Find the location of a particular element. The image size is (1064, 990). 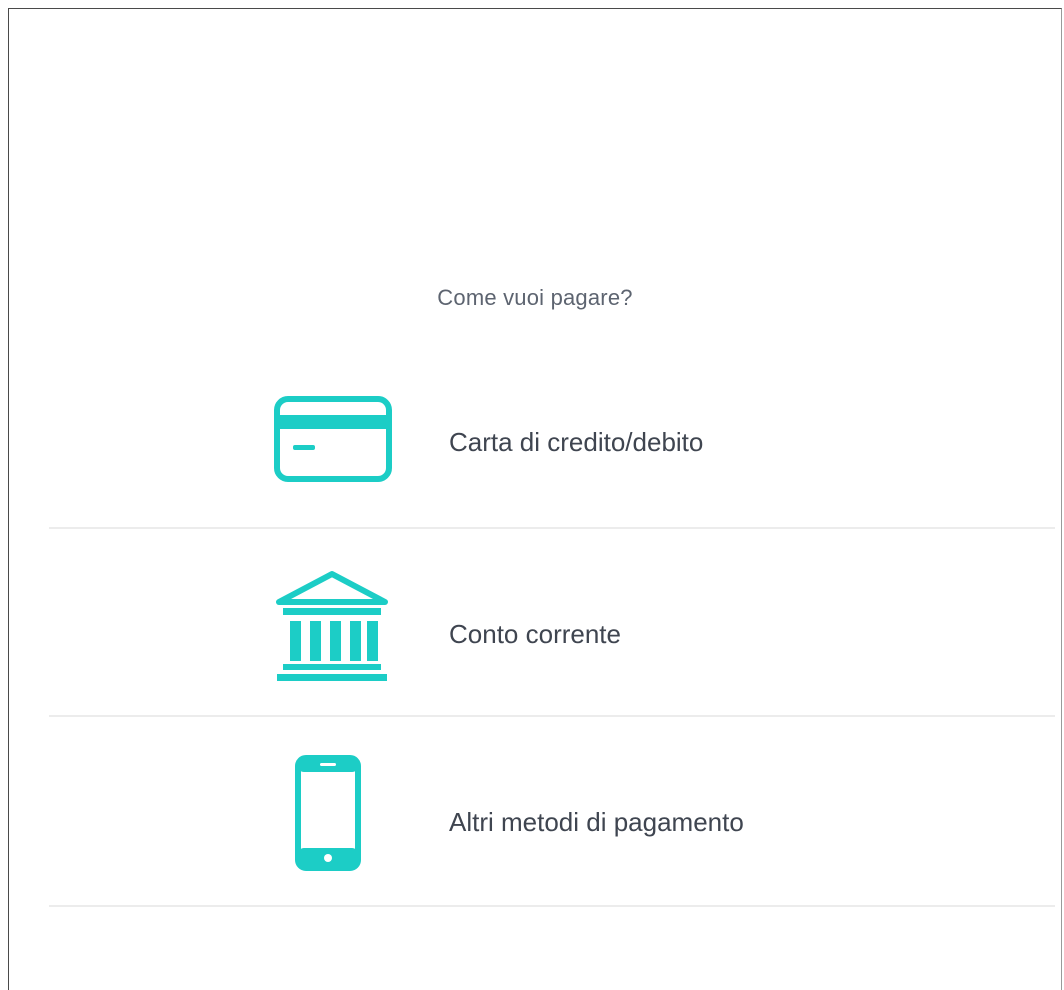

method-label: Carta di credito/debito is located at coordinates (576, 442).